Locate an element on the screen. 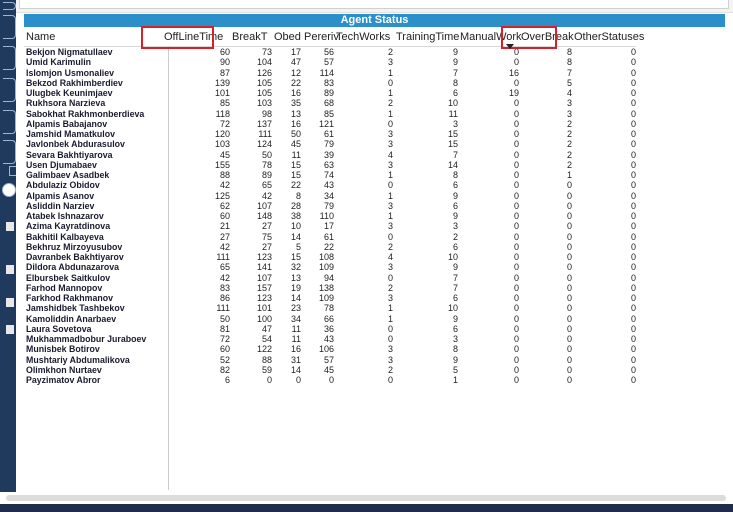 The image size is (733, 512). cell-breakt: 137 is located at coordinates (264, 123).